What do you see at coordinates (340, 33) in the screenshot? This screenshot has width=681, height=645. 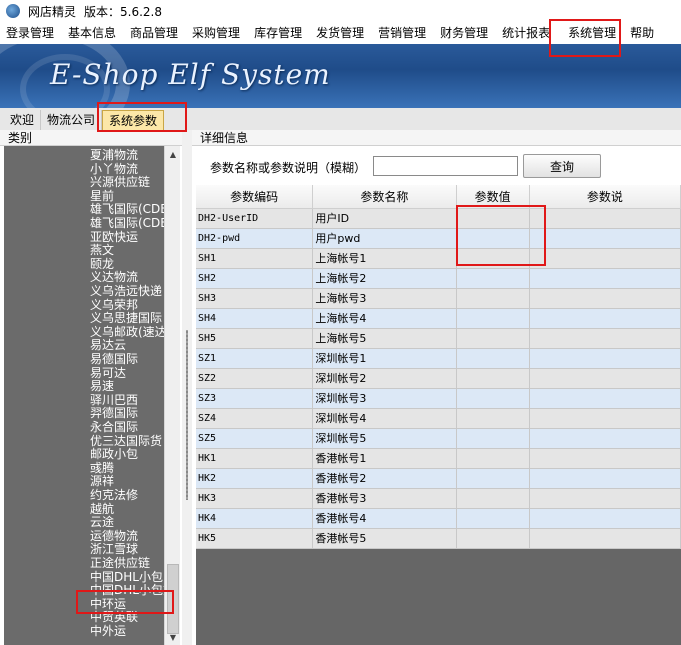 I see `menu-shipping: 发货管理` at bounding box center [340, 33].